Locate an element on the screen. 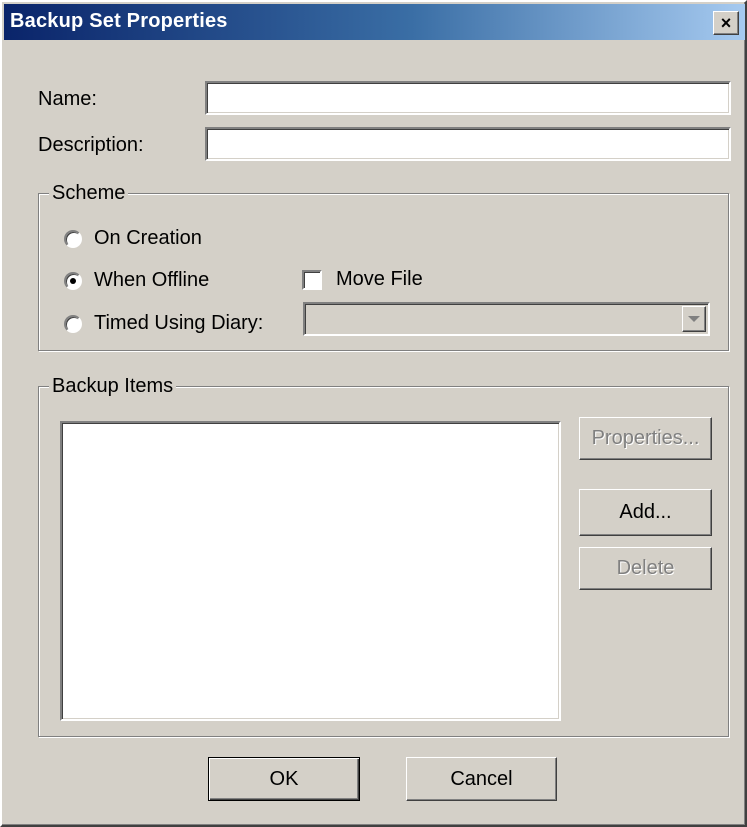 This screenshot has height=827, width=747. radio-on-creation-label: On Creation is located at coordinates (148, 238).